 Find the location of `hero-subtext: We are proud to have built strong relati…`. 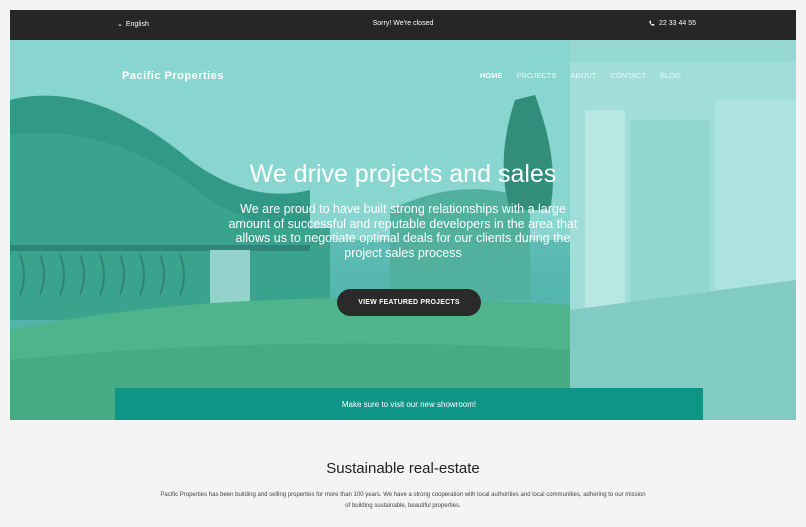

hero-subtext: We are proud to have built strong relati… is located at coordinates (403, 231).